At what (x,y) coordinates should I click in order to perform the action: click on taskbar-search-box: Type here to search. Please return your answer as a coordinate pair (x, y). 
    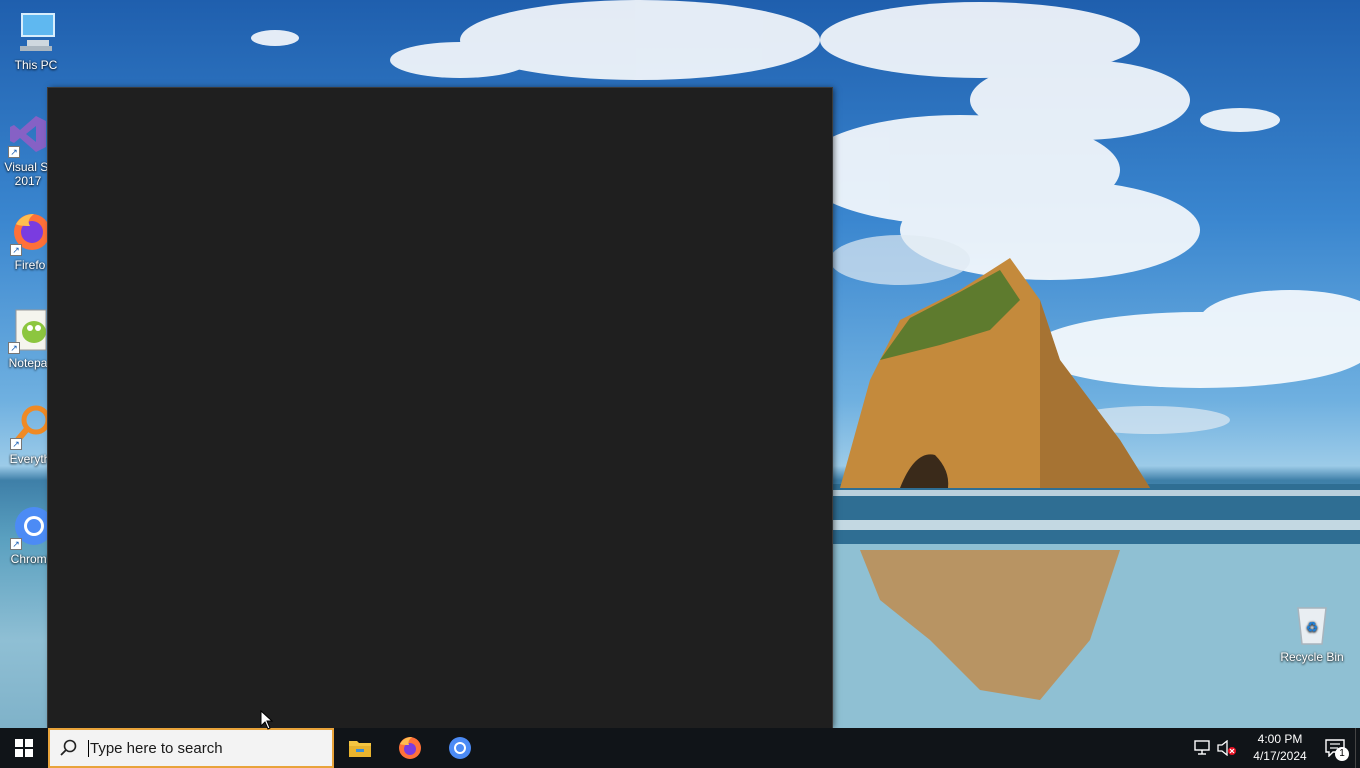
    Looking at the image, I should click on (191, 748).